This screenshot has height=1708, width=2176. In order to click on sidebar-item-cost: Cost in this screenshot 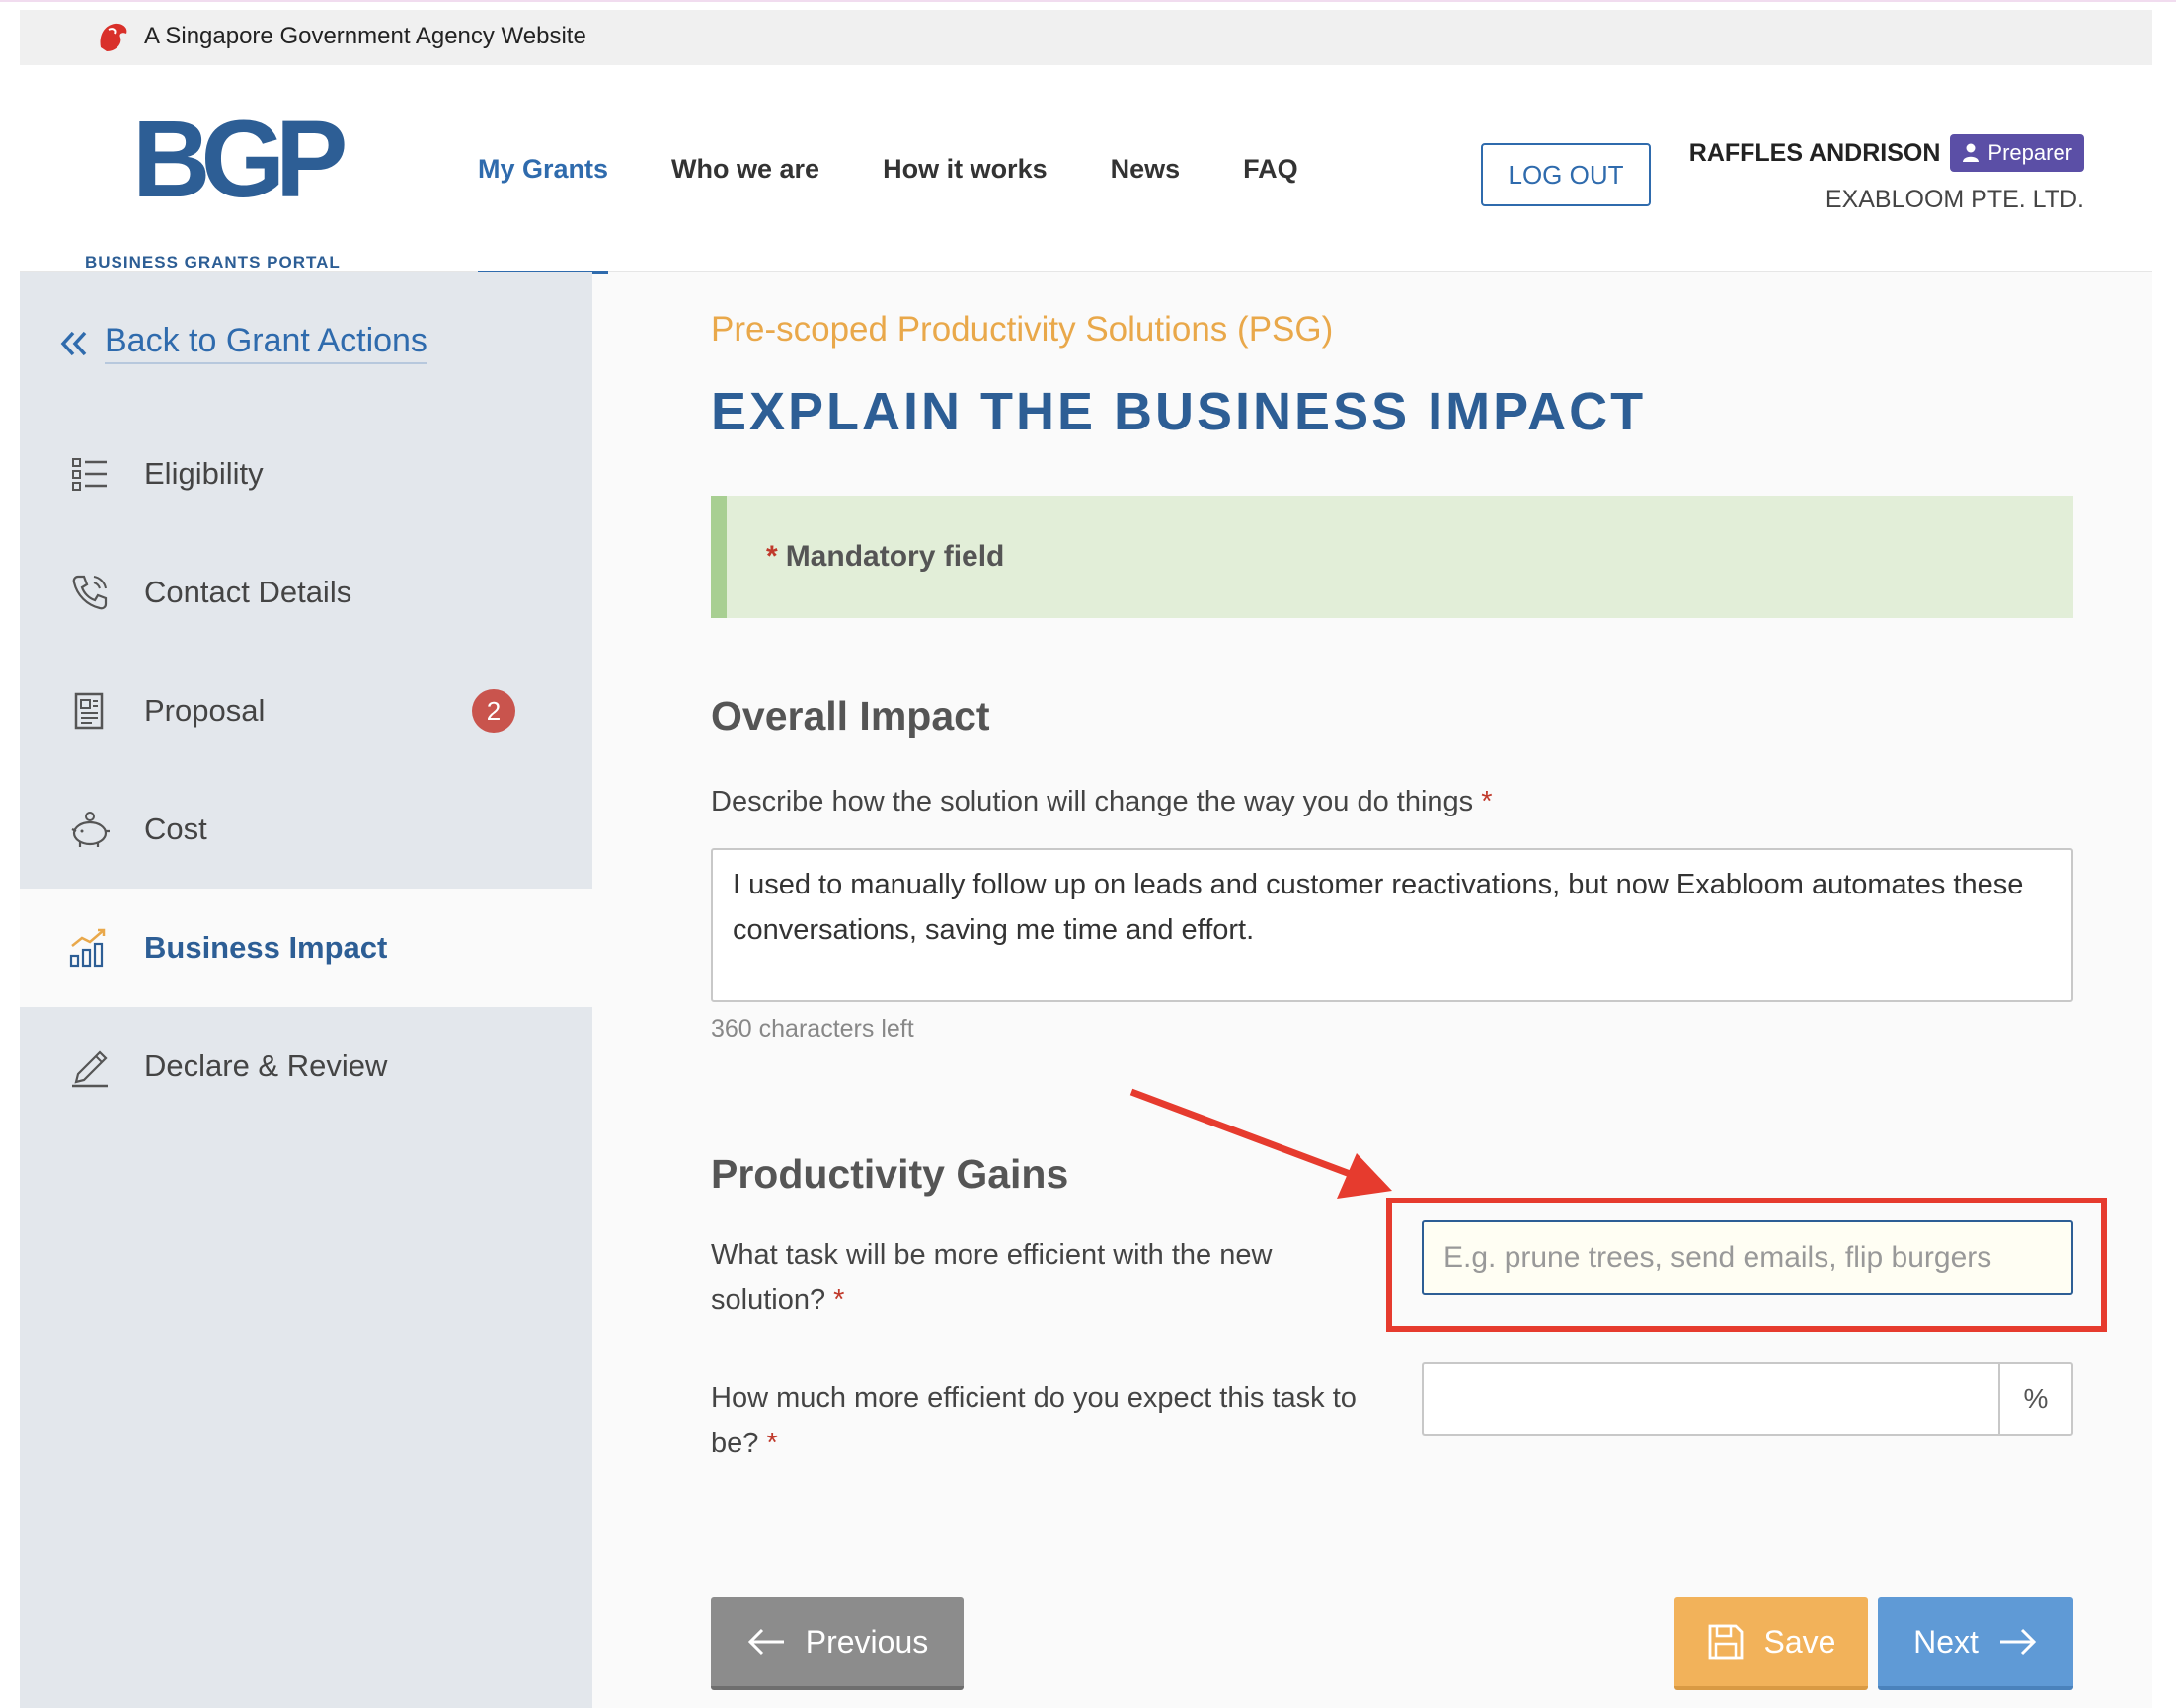, I will do `click(306, 829)`.